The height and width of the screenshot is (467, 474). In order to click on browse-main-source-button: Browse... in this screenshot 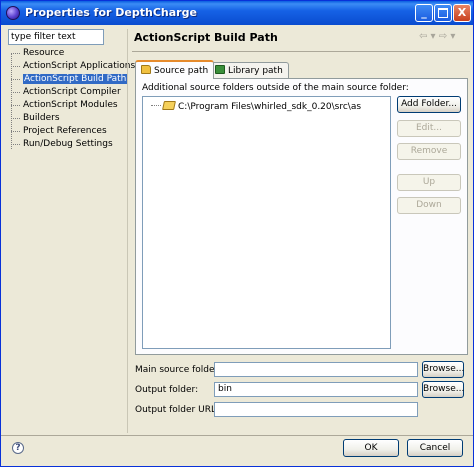, I will do `click(443, 369)`.